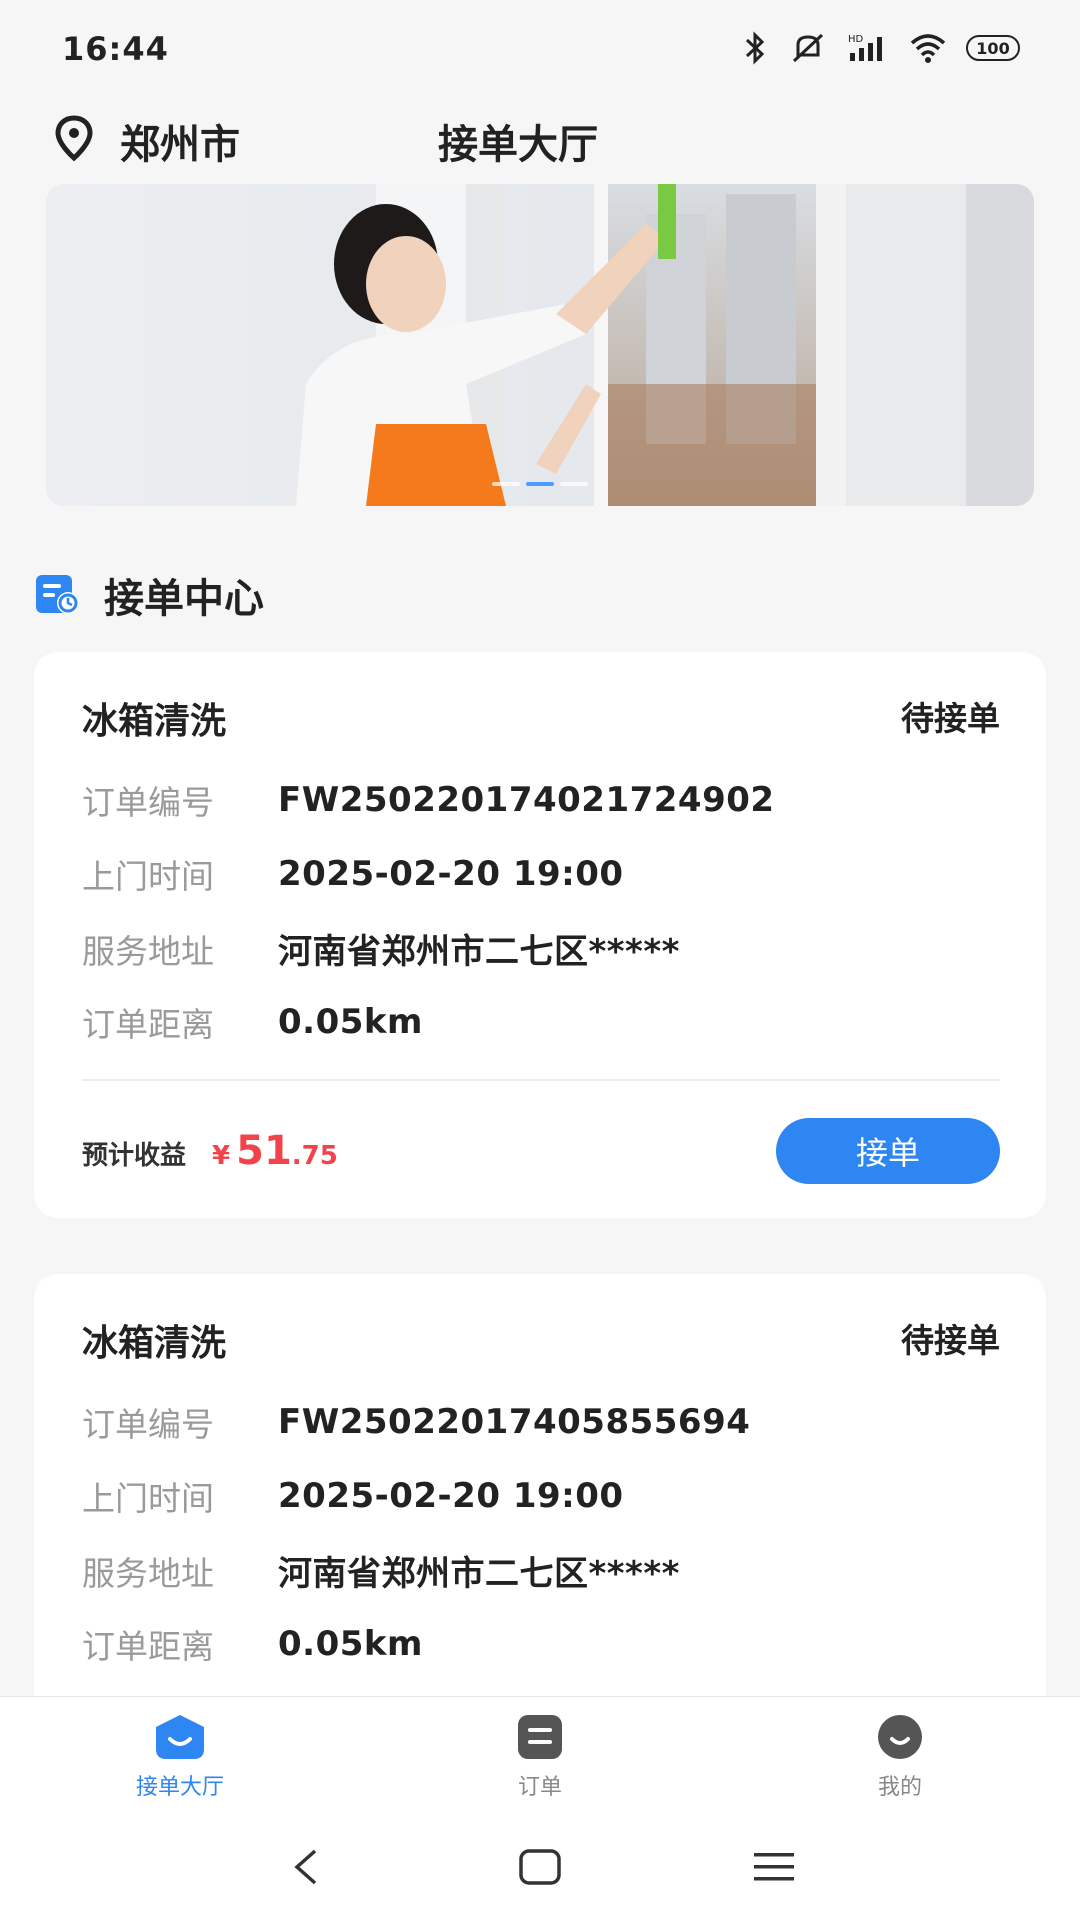 Image resolution: width=1080 pixels, height=1920 pixels. What do you see at coordinates (57, 594) in the screenshot?
I see `order-center-icon` at bounding box center [57, 594].